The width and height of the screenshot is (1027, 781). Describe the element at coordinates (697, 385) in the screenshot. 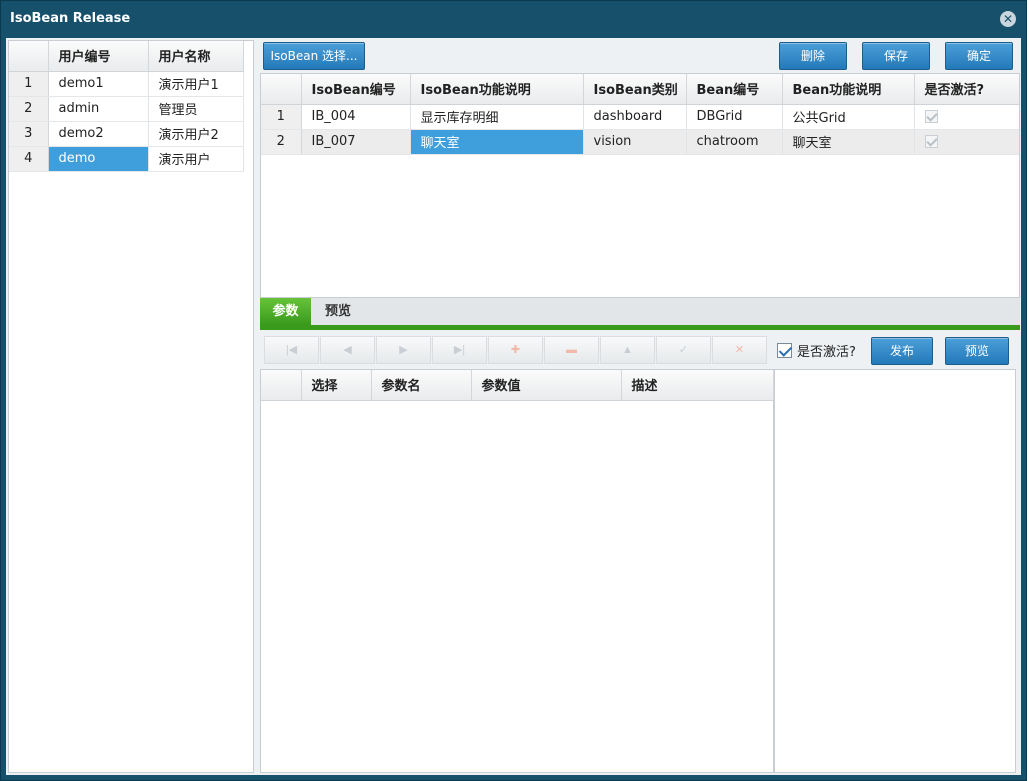

I see `column-header-description: 描述` at that location.